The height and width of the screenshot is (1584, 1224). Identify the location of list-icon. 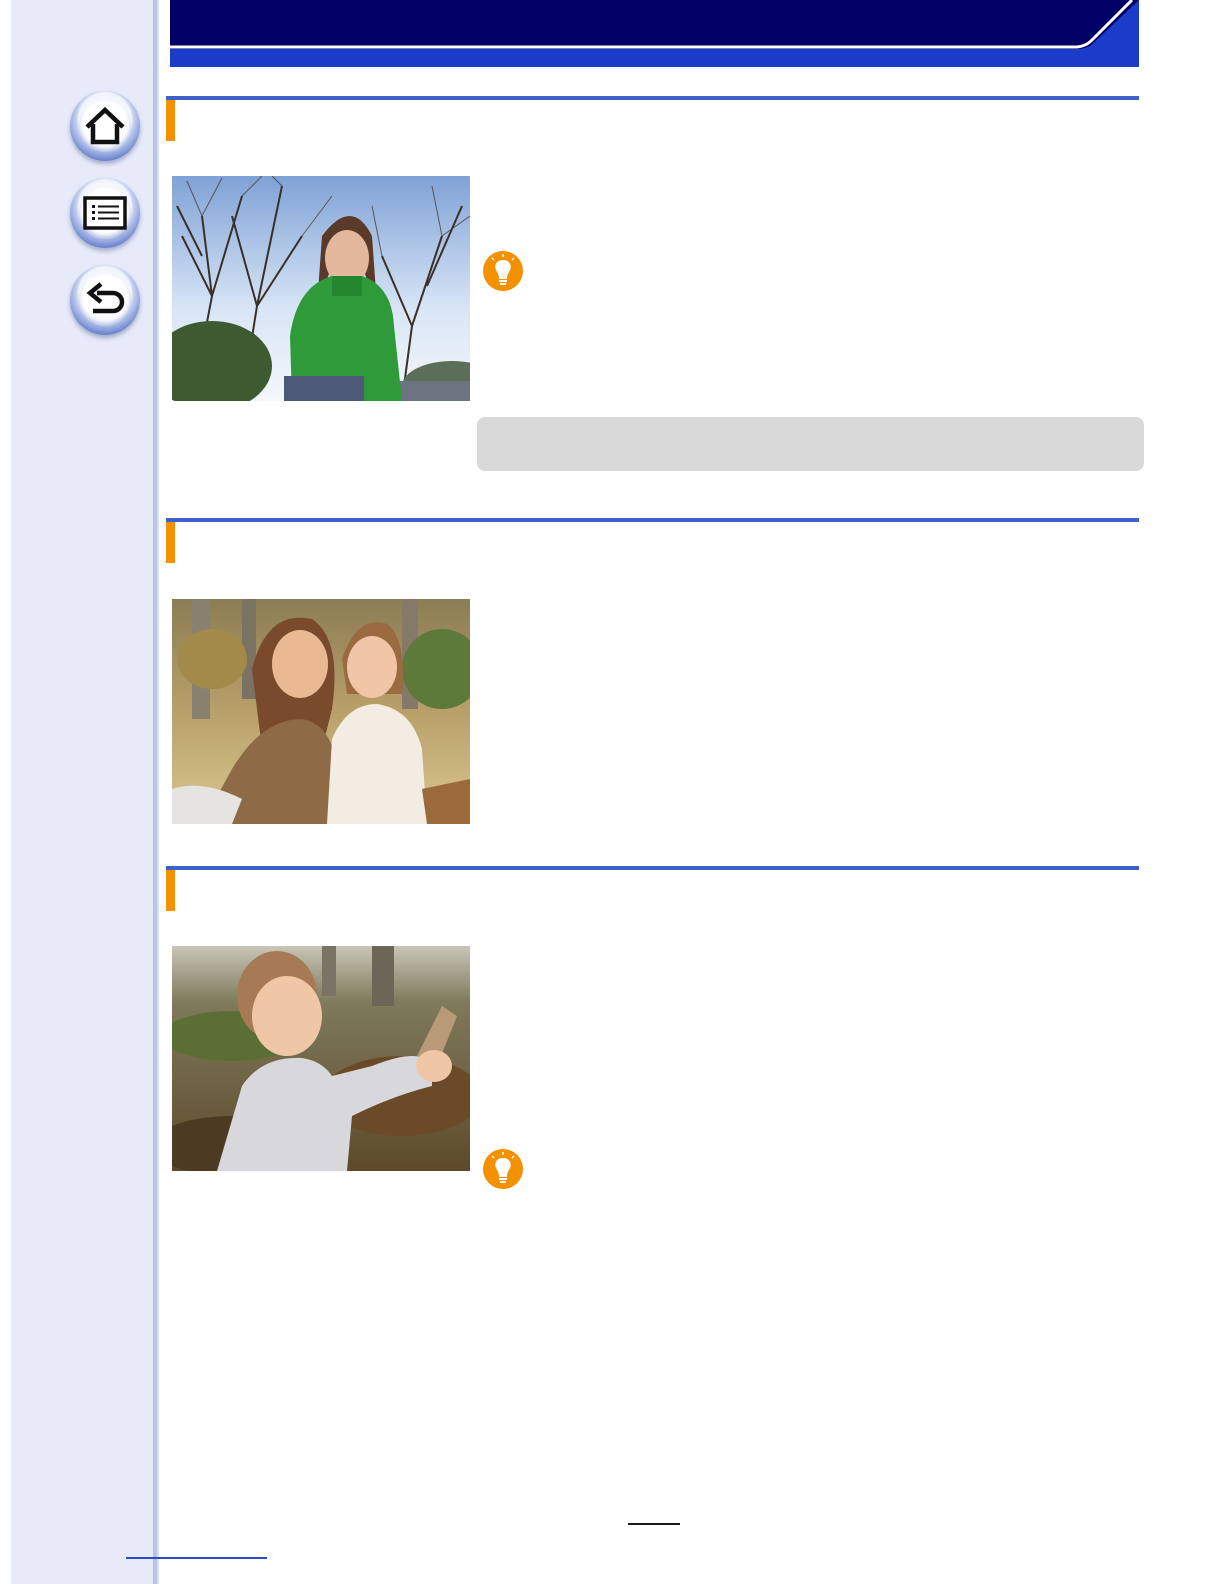
(105, 213).